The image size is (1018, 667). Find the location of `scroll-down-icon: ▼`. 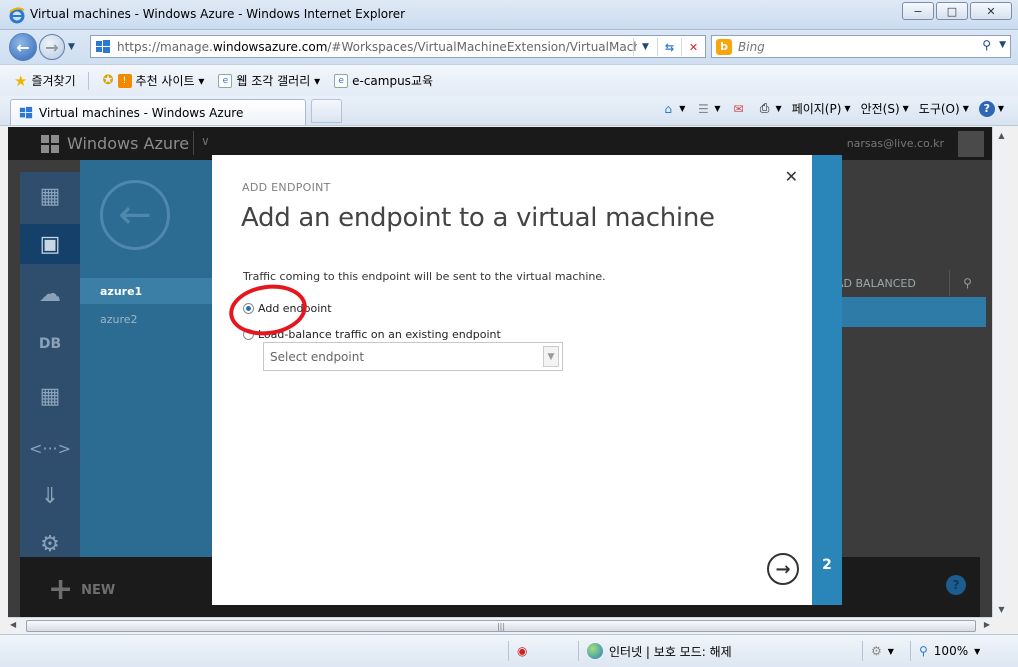

scroll-down-icon: ▼ is located at coordinates (1001, 609).